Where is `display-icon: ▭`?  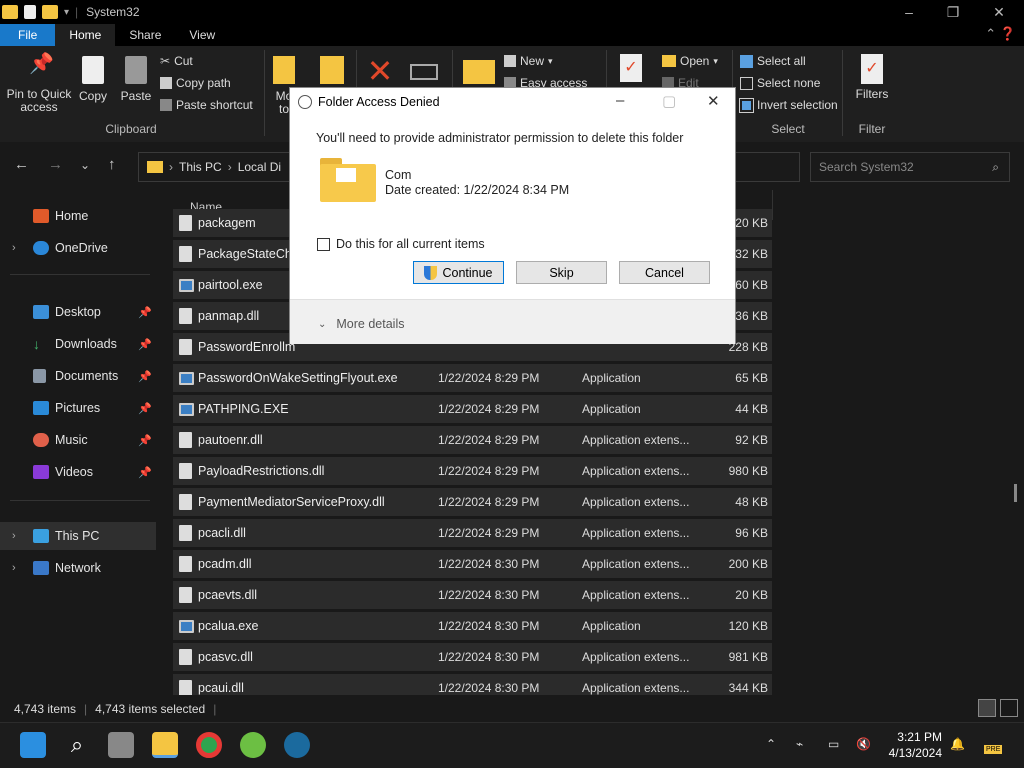 display-icon: ▭ is located at coordinates (833, 744).